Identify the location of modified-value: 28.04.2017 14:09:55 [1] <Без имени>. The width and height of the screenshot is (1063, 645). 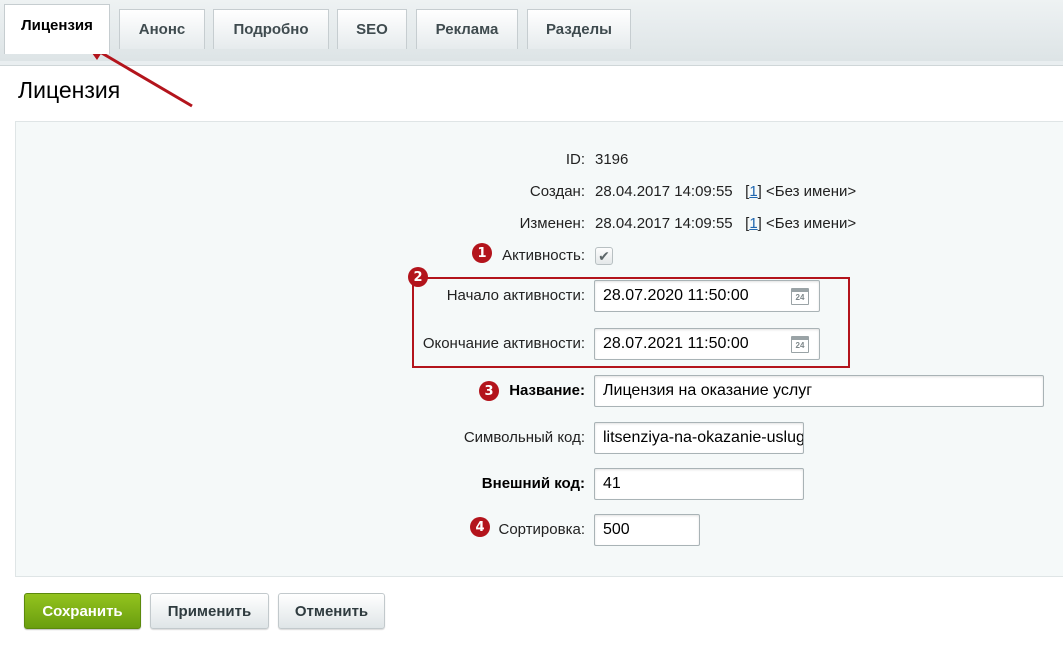
(726, 223).